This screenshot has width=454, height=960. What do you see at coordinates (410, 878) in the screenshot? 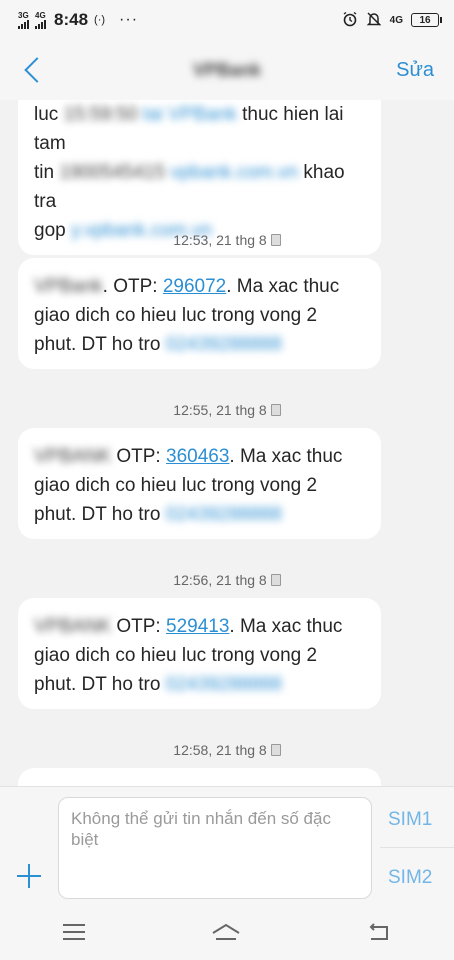
I see `sim2-send-button: SIM2` at bounding box center [410, 878].